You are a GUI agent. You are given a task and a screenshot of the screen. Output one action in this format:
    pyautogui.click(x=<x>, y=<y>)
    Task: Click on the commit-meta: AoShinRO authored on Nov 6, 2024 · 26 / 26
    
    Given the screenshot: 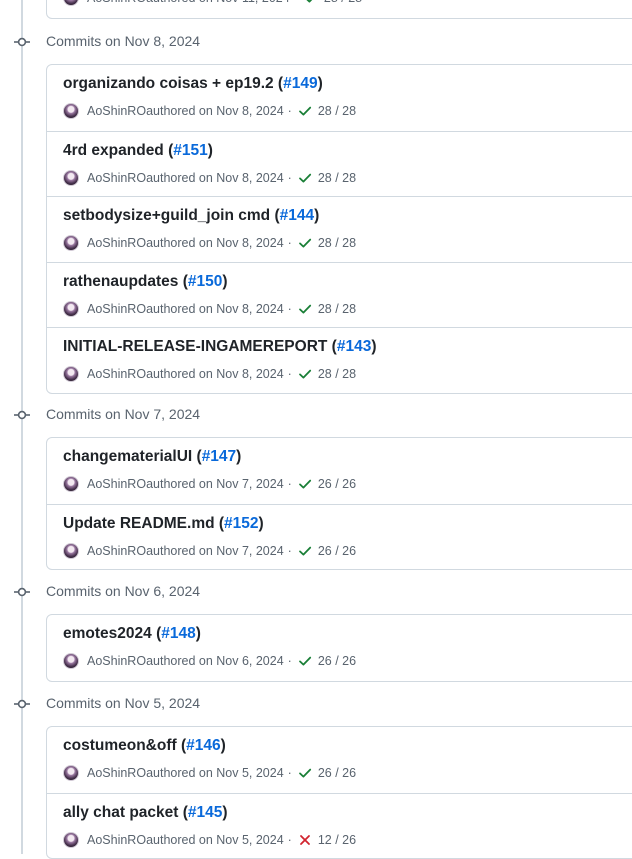 What is the action you would take?
    pyautogui.click(x=209, y=661)
    